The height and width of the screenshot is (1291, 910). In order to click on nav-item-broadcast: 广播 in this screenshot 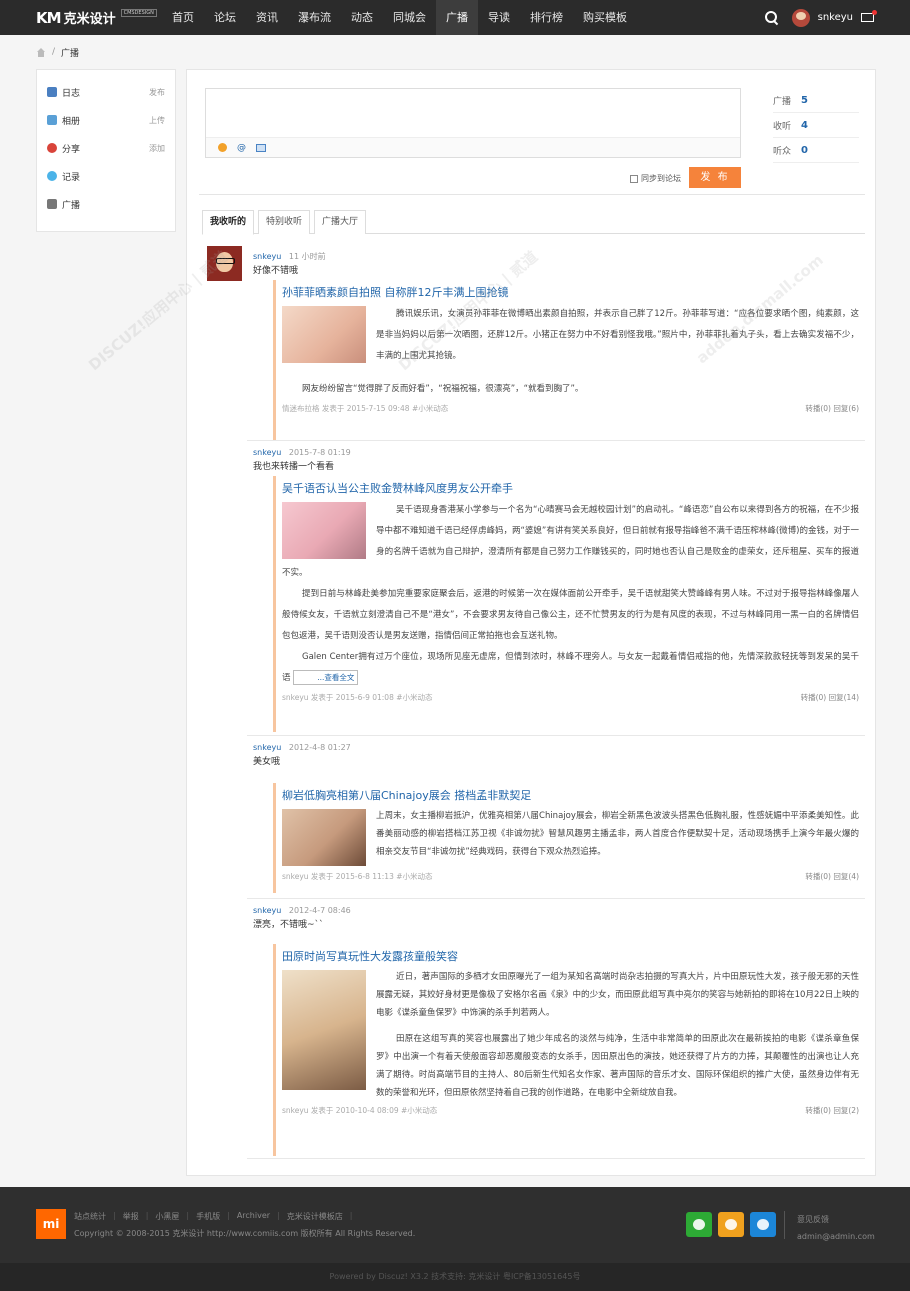, I will do `click(457, 17)`.